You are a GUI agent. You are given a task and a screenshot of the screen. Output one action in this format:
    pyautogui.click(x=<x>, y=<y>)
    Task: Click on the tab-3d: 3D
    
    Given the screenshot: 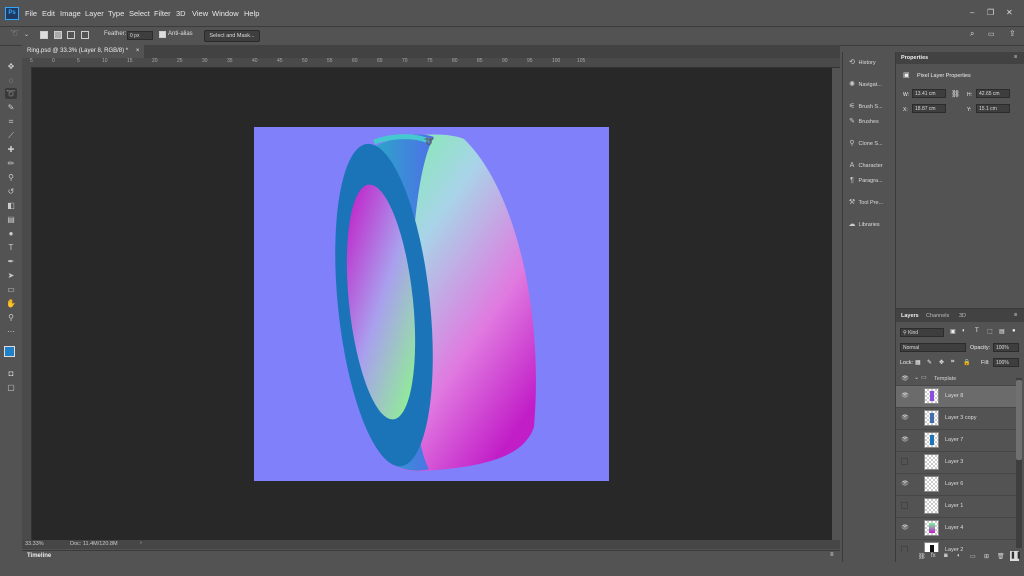 What is the action you would take?
    pyautogui.click(x=962, y=316)
    